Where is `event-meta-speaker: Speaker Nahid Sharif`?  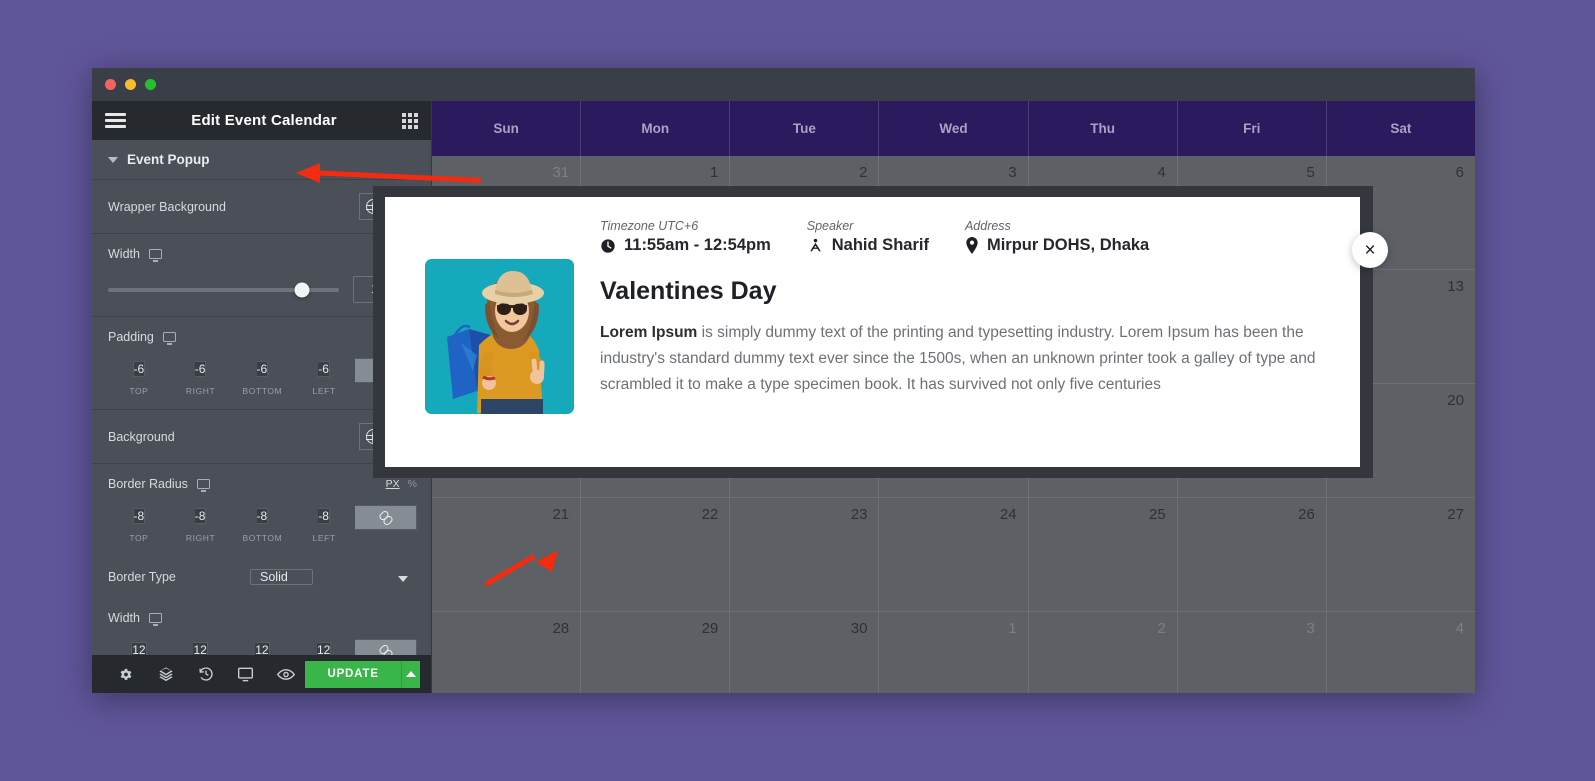 event-meta-speaker: Speaker Nahid Sharif is located at coordinates (868, 237).